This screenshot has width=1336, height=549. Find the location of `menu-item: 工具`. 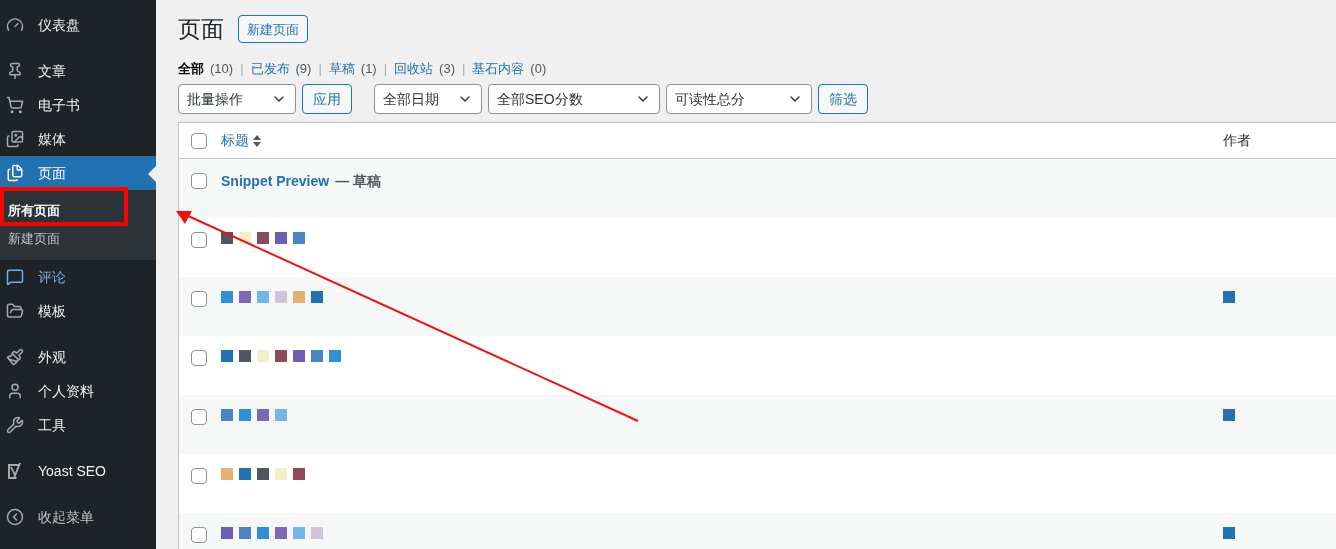

menu-item: 工具 is located at coordinates (78, 425).